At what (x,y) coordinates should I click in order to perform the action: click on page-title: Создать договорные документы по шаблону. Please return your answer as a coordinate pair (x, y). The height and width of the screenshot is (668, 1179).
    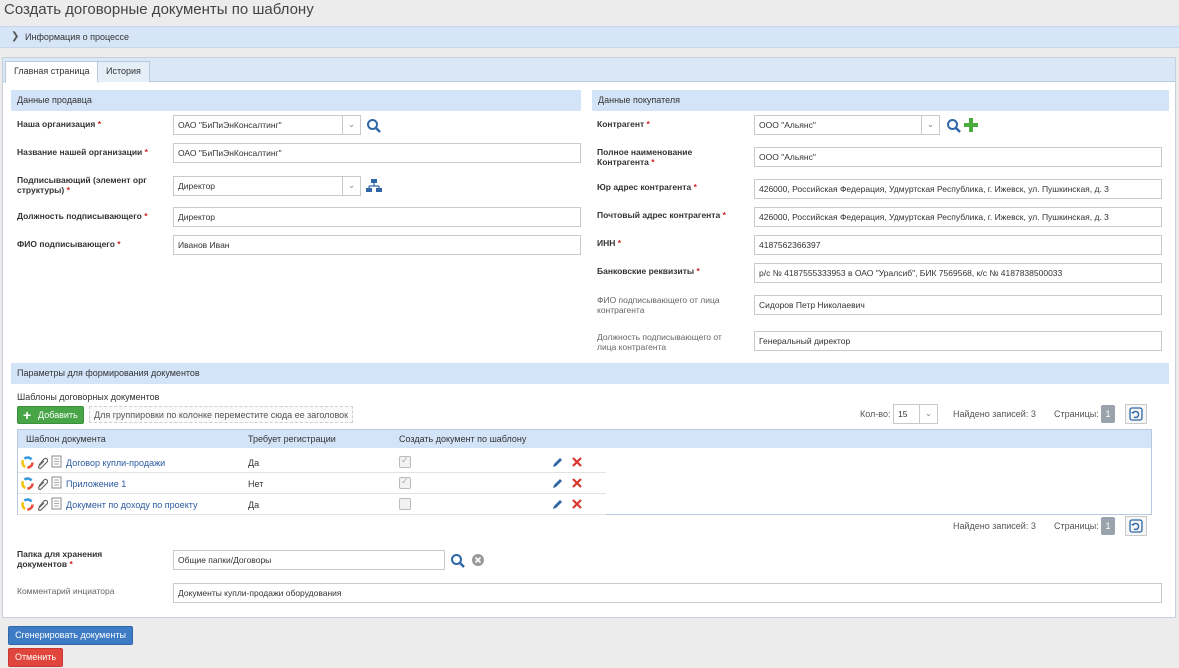
    Looking at the image, I should click on (159, 9).